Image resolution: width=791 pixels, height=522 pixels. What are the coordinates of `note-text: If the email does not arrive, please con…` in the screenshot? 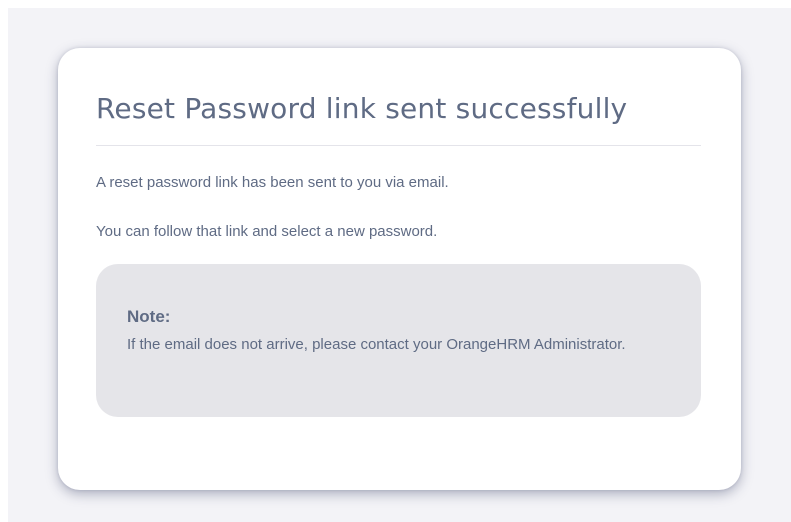 It's located at (376, 344).